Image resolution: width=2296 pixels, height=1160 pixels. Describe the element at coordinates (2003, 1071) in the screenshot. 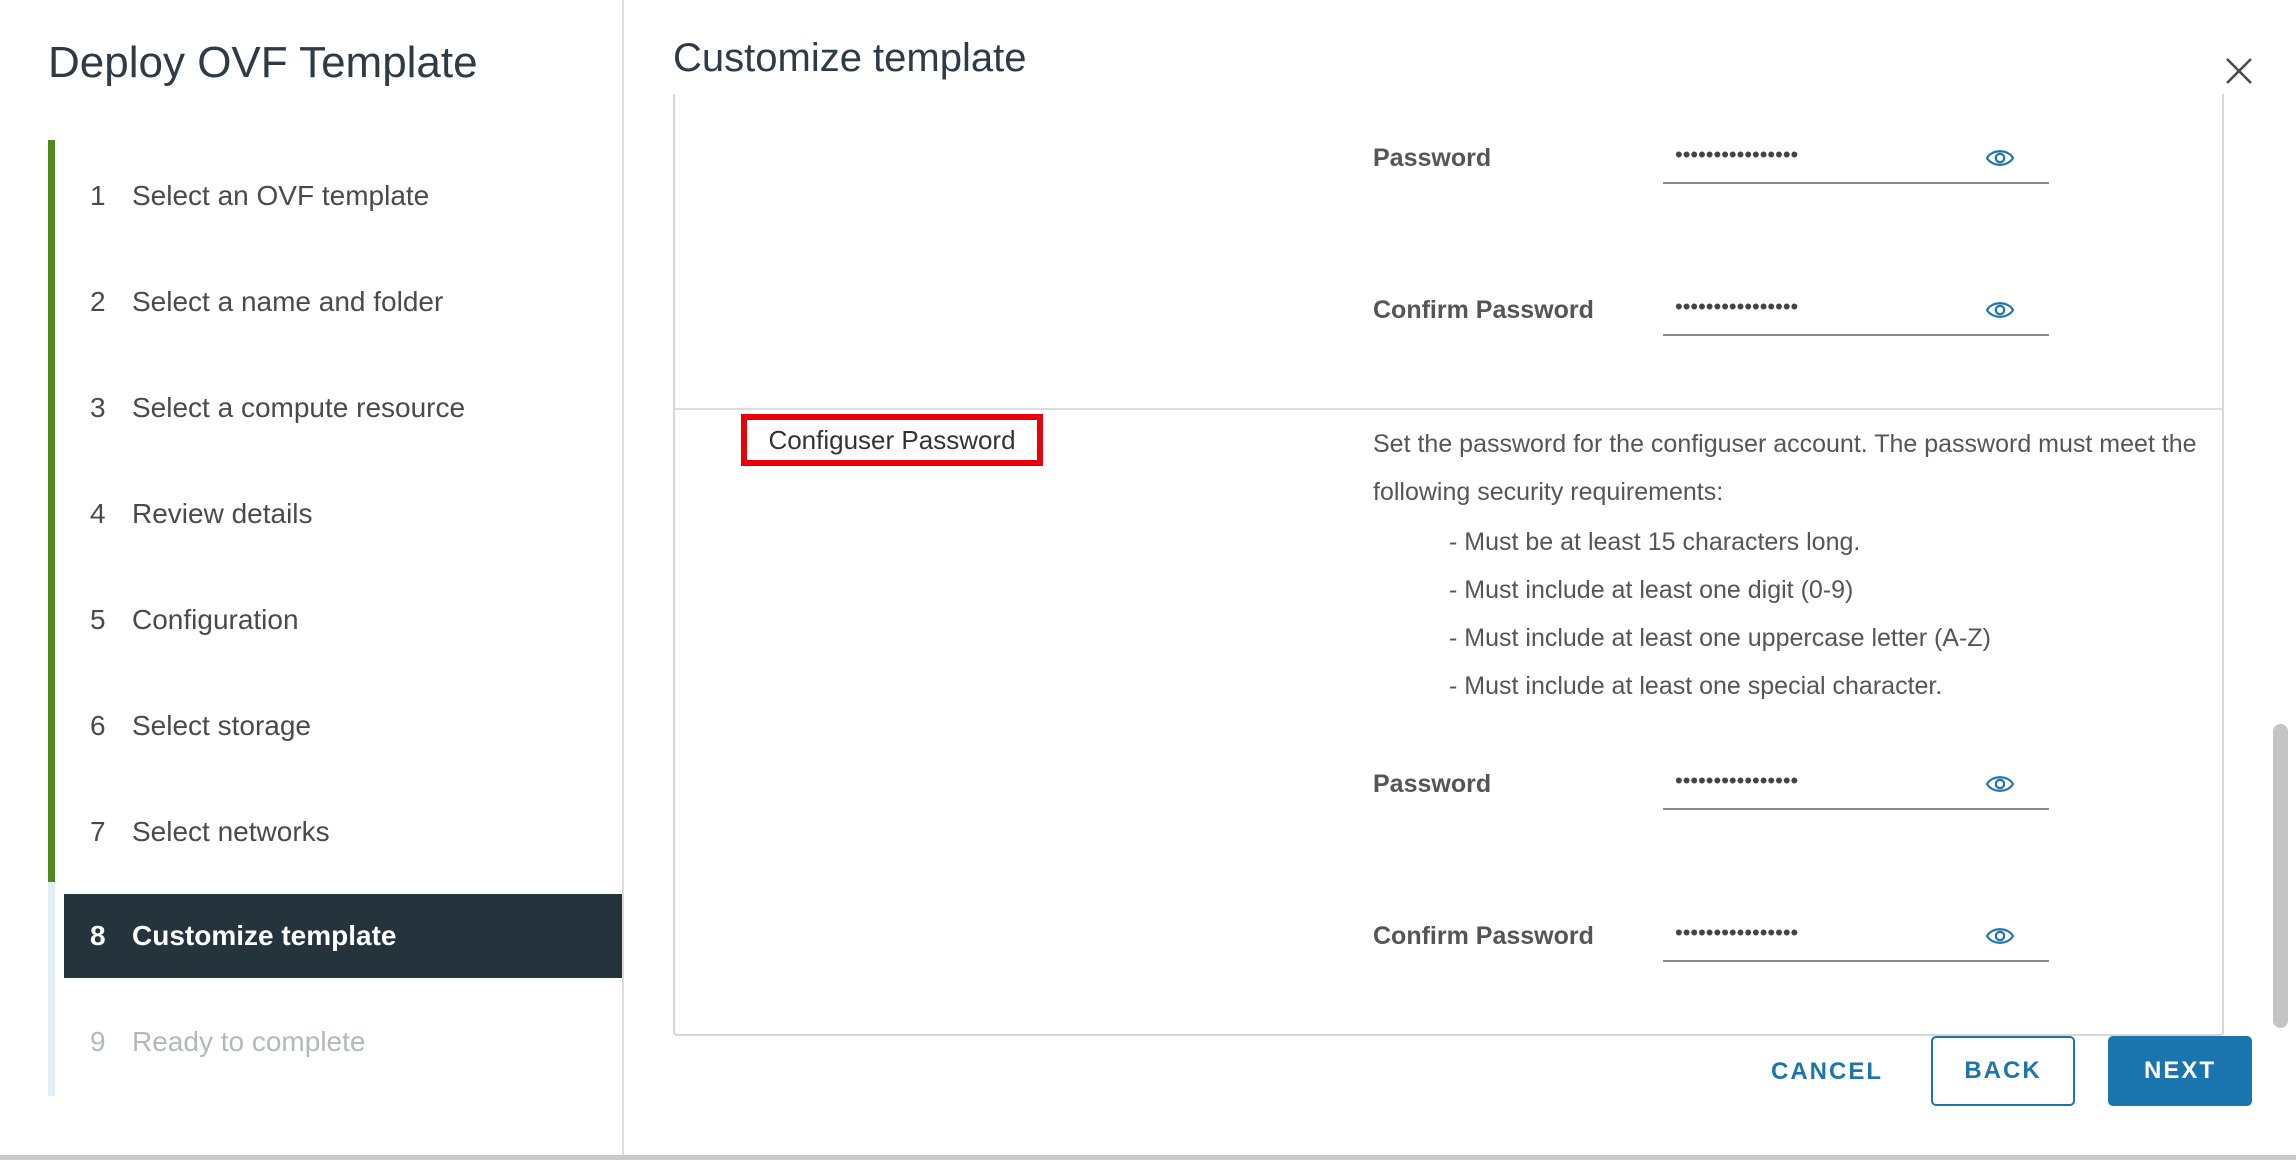

I see `back-button: BACK` at that location.